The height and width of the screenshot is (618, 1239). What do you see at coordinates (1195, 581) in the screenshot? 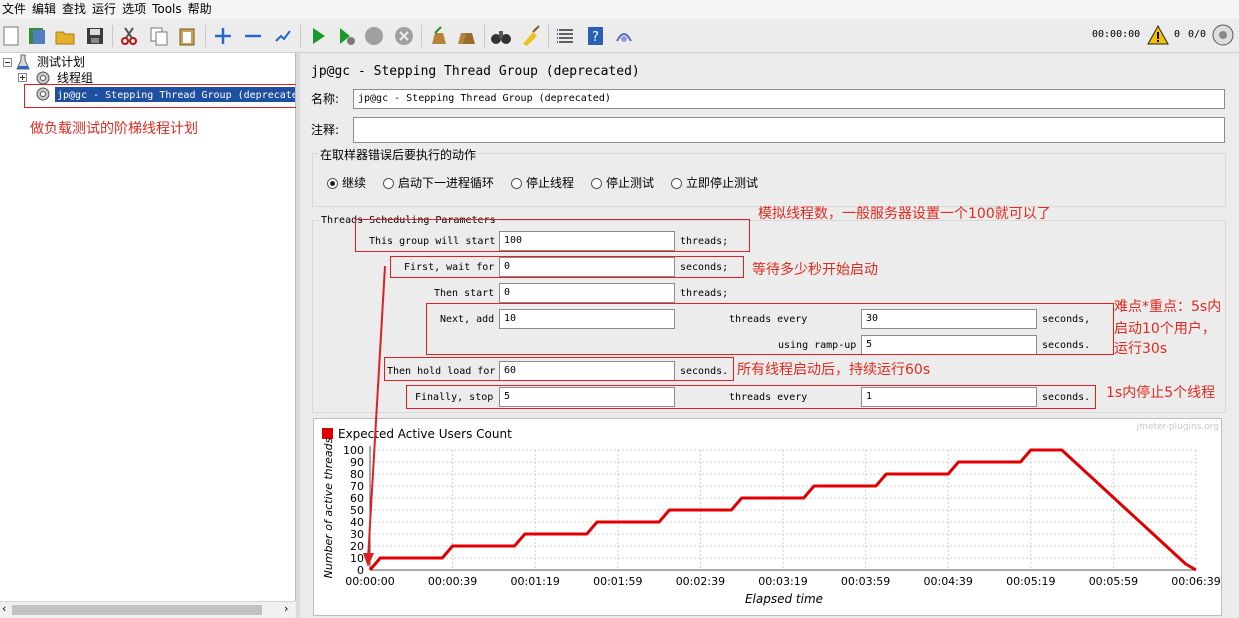
I see `x-tick-label: 00:06:39` at bounding box center [1195, 581].